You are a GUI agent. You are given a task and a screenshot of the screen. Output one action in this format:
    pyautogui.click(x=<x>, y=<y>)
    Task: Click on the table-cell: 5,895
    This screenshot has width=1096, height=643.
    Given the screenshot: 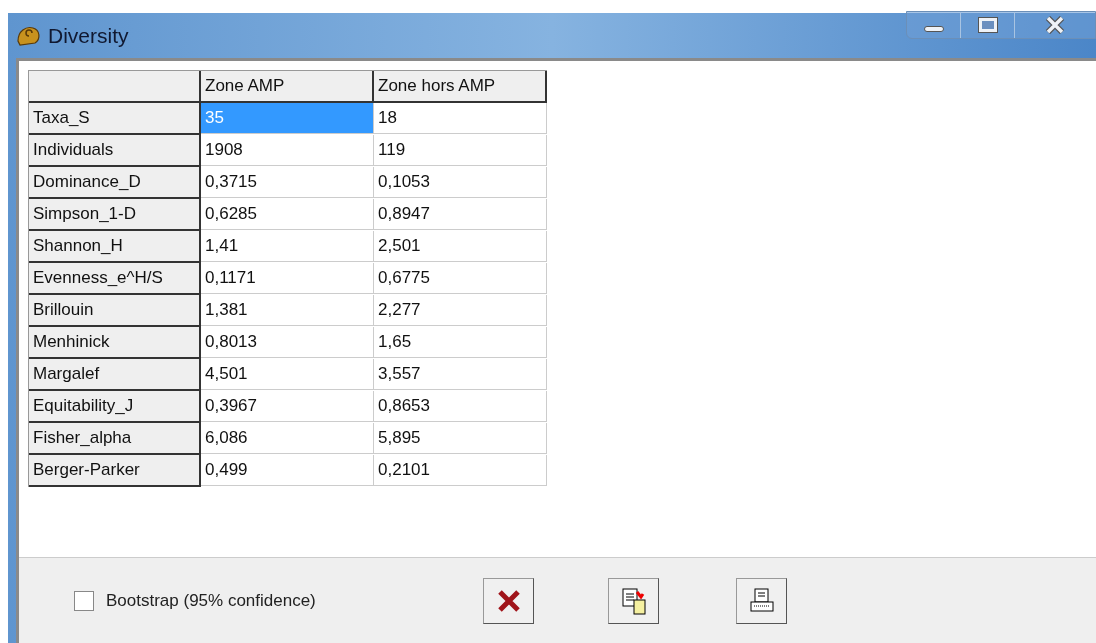 What is the action you would take?
    pyautogui.click(x=460, y=438)
    